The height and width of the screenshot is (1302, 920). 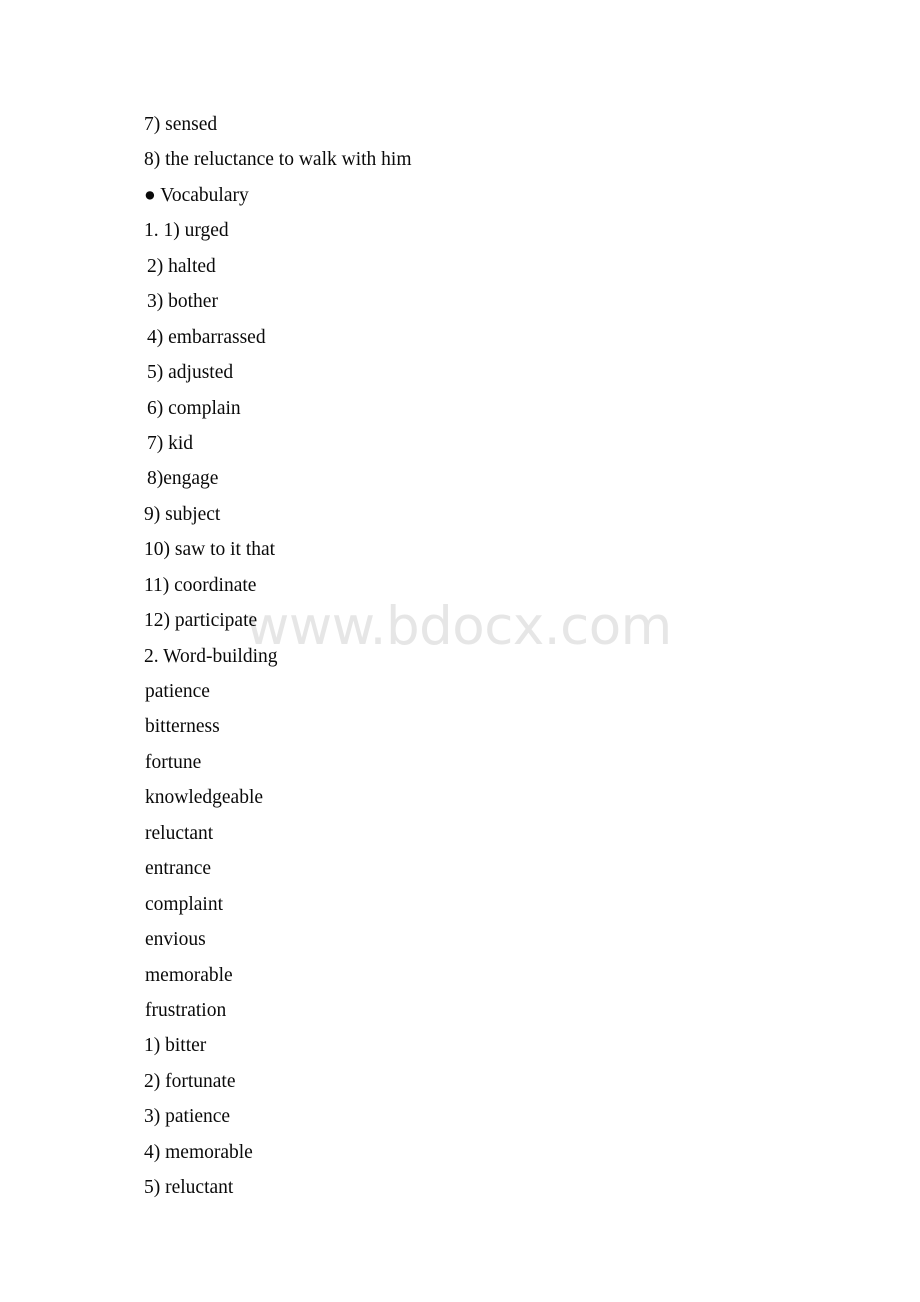 I want to click on document-line: 2) halted, so click(x=181, y=266).